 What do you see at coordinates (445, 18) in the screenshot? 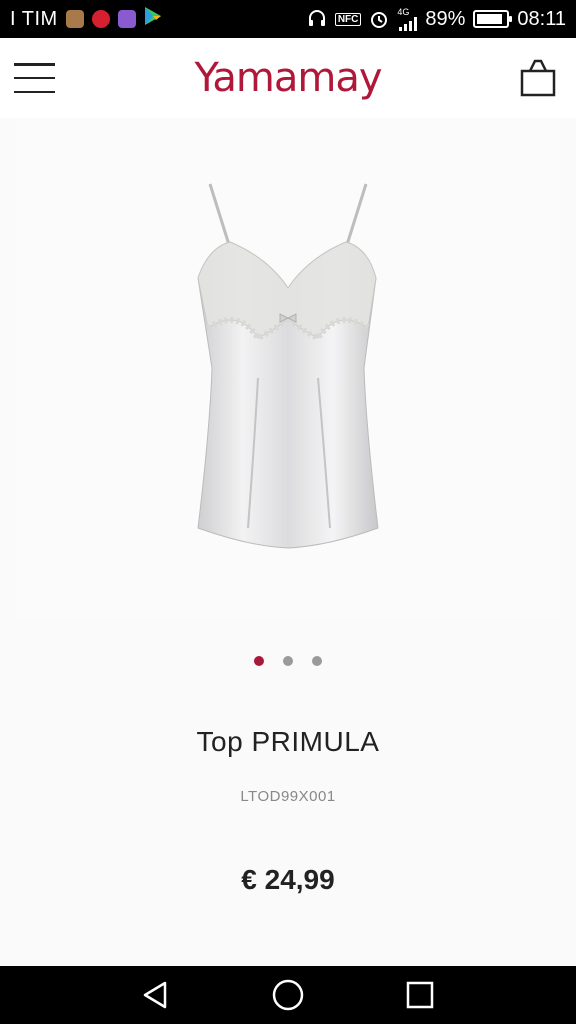
I see `battery-percent: 89%` at bounding box center [445, 18].